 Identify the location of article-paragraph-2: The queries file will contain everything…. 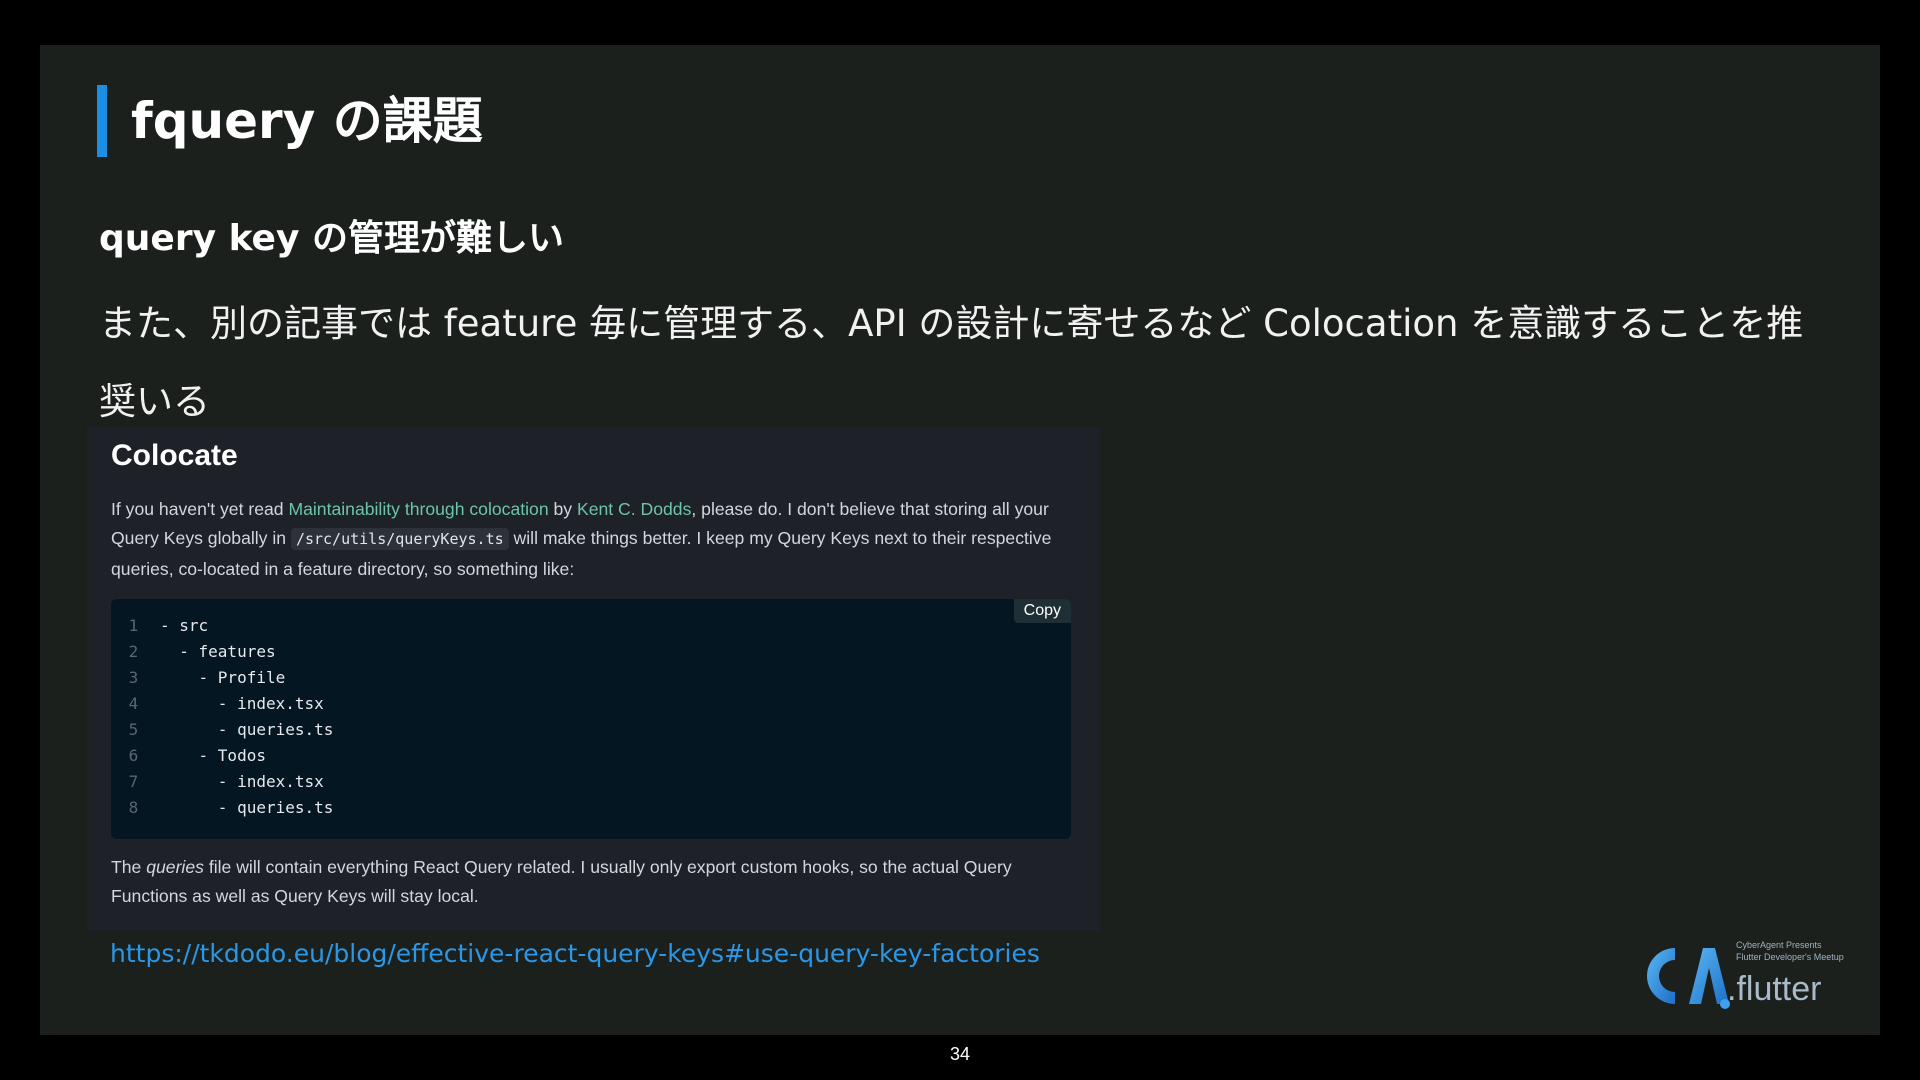
(598, 882).